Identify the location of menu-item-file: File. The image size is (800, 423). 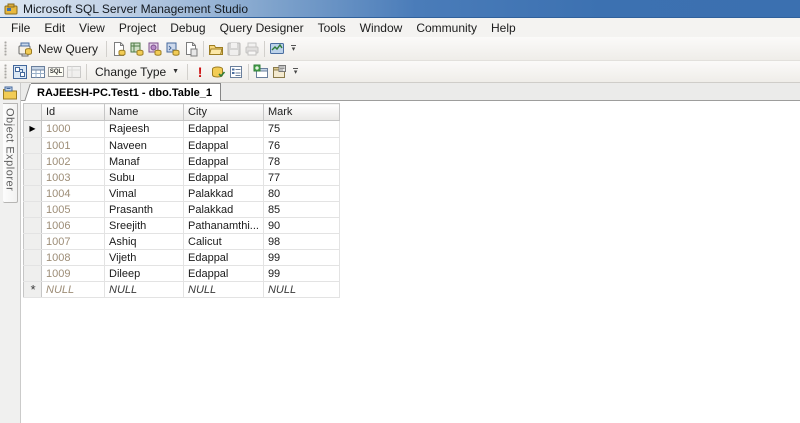
(20, 28).